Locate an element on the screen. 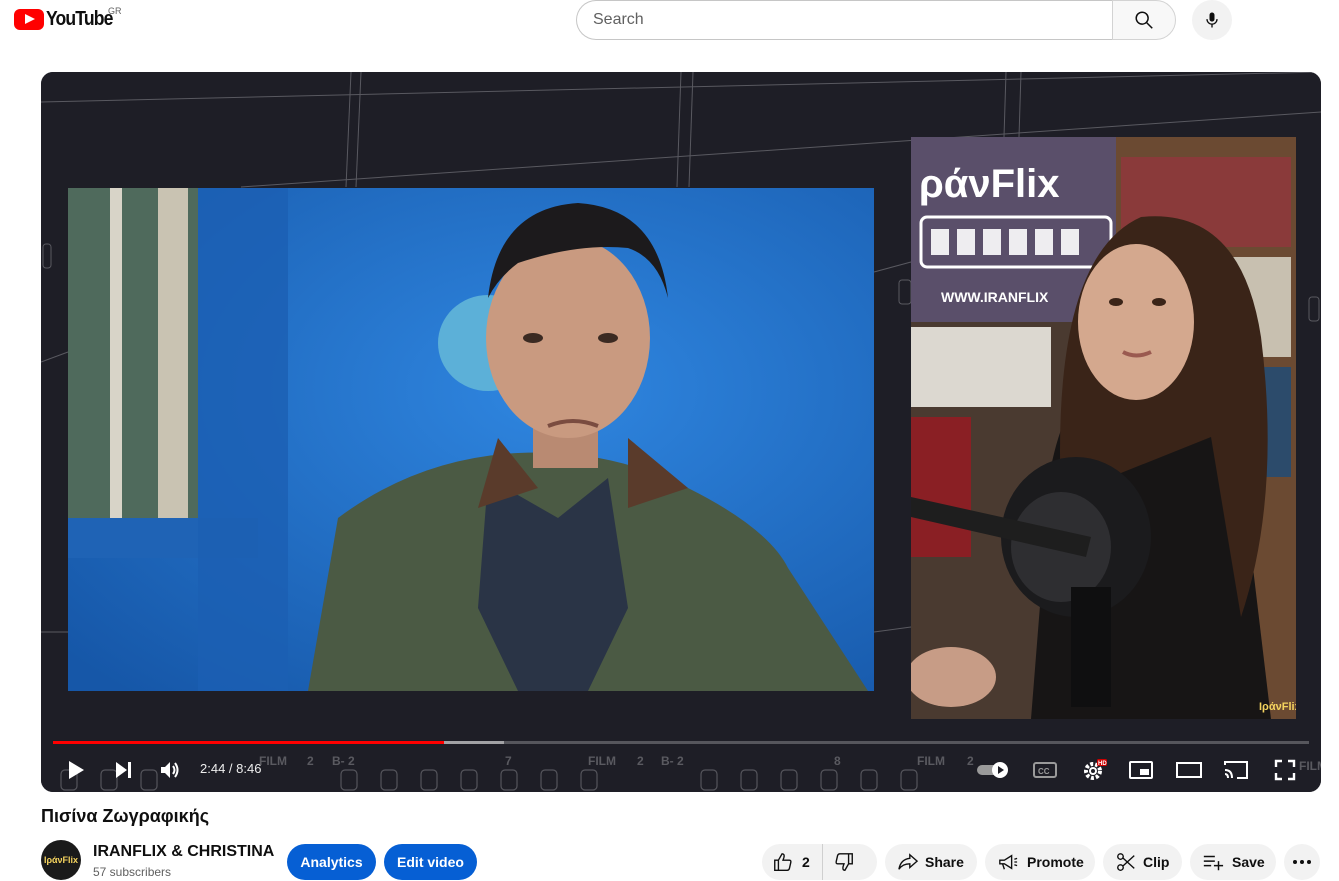 Image resolution: width=1339 pixels, height=881 pixels. miniplayer-icon is located at coordinates (1141, 770).